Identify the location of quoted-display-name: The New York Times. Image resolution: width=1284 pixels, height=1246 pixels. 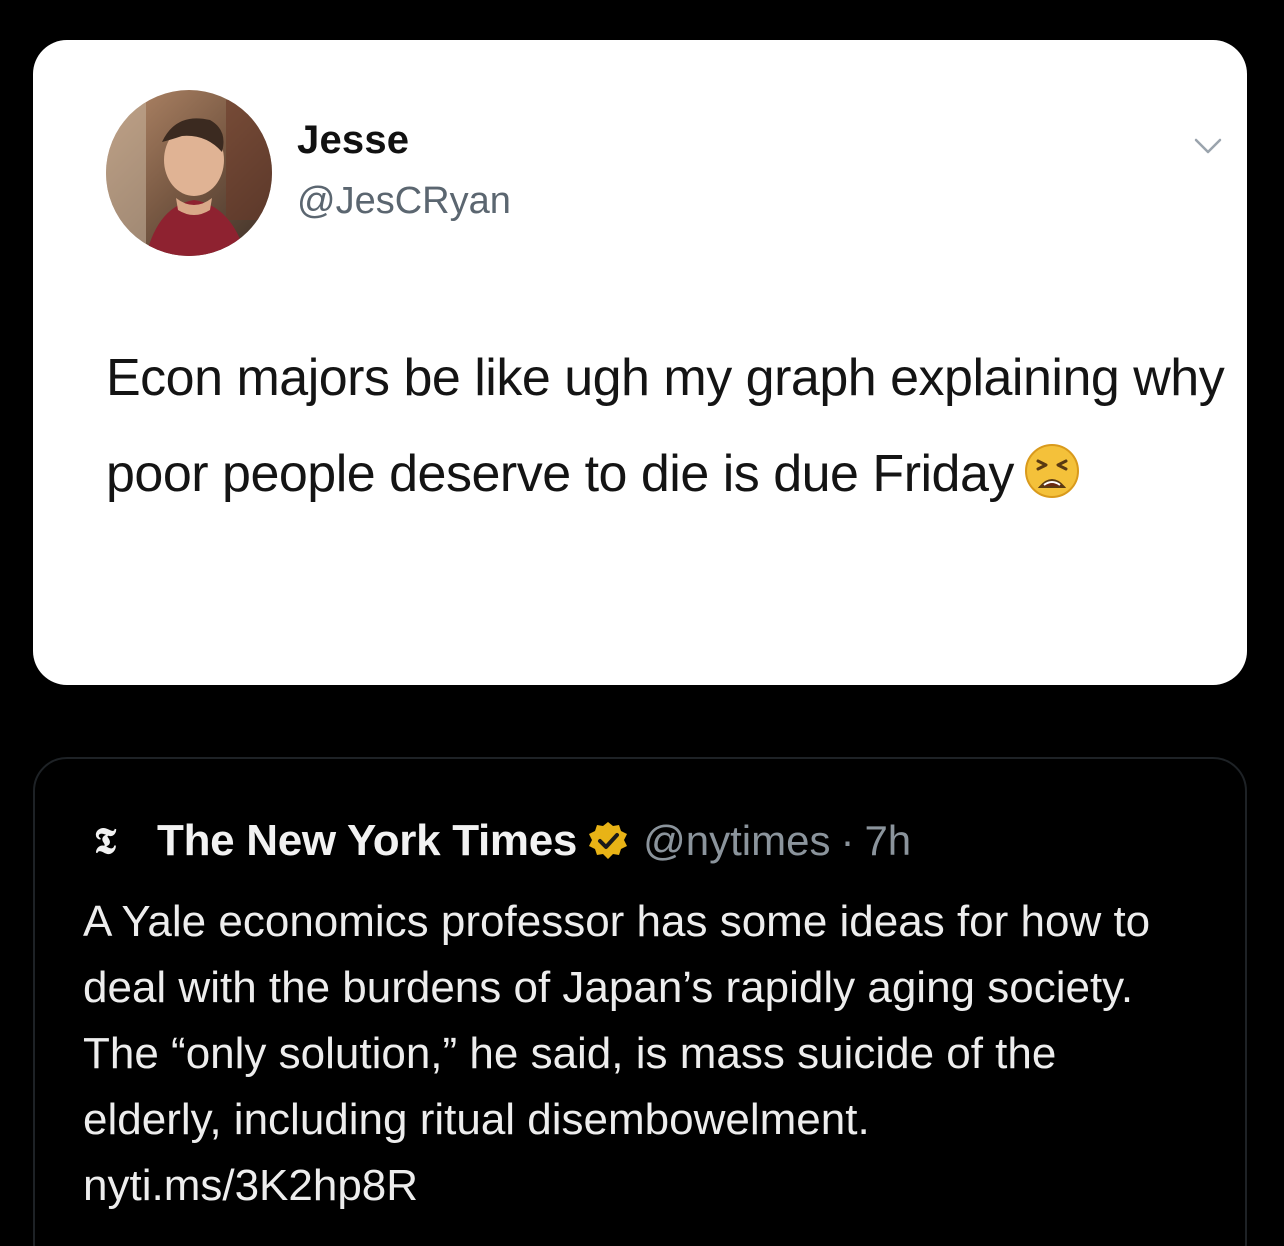
(367, 841).